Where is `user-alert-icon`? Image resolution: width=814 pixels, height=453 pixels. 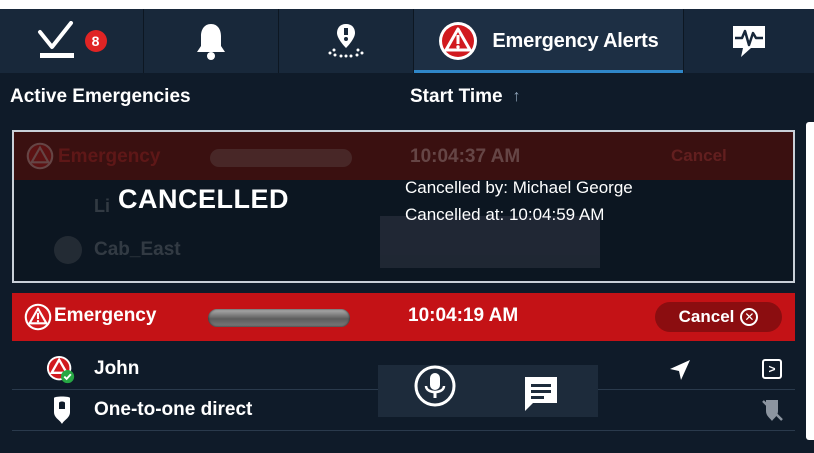 user-alert-icon is located at coordinates (60, 369).